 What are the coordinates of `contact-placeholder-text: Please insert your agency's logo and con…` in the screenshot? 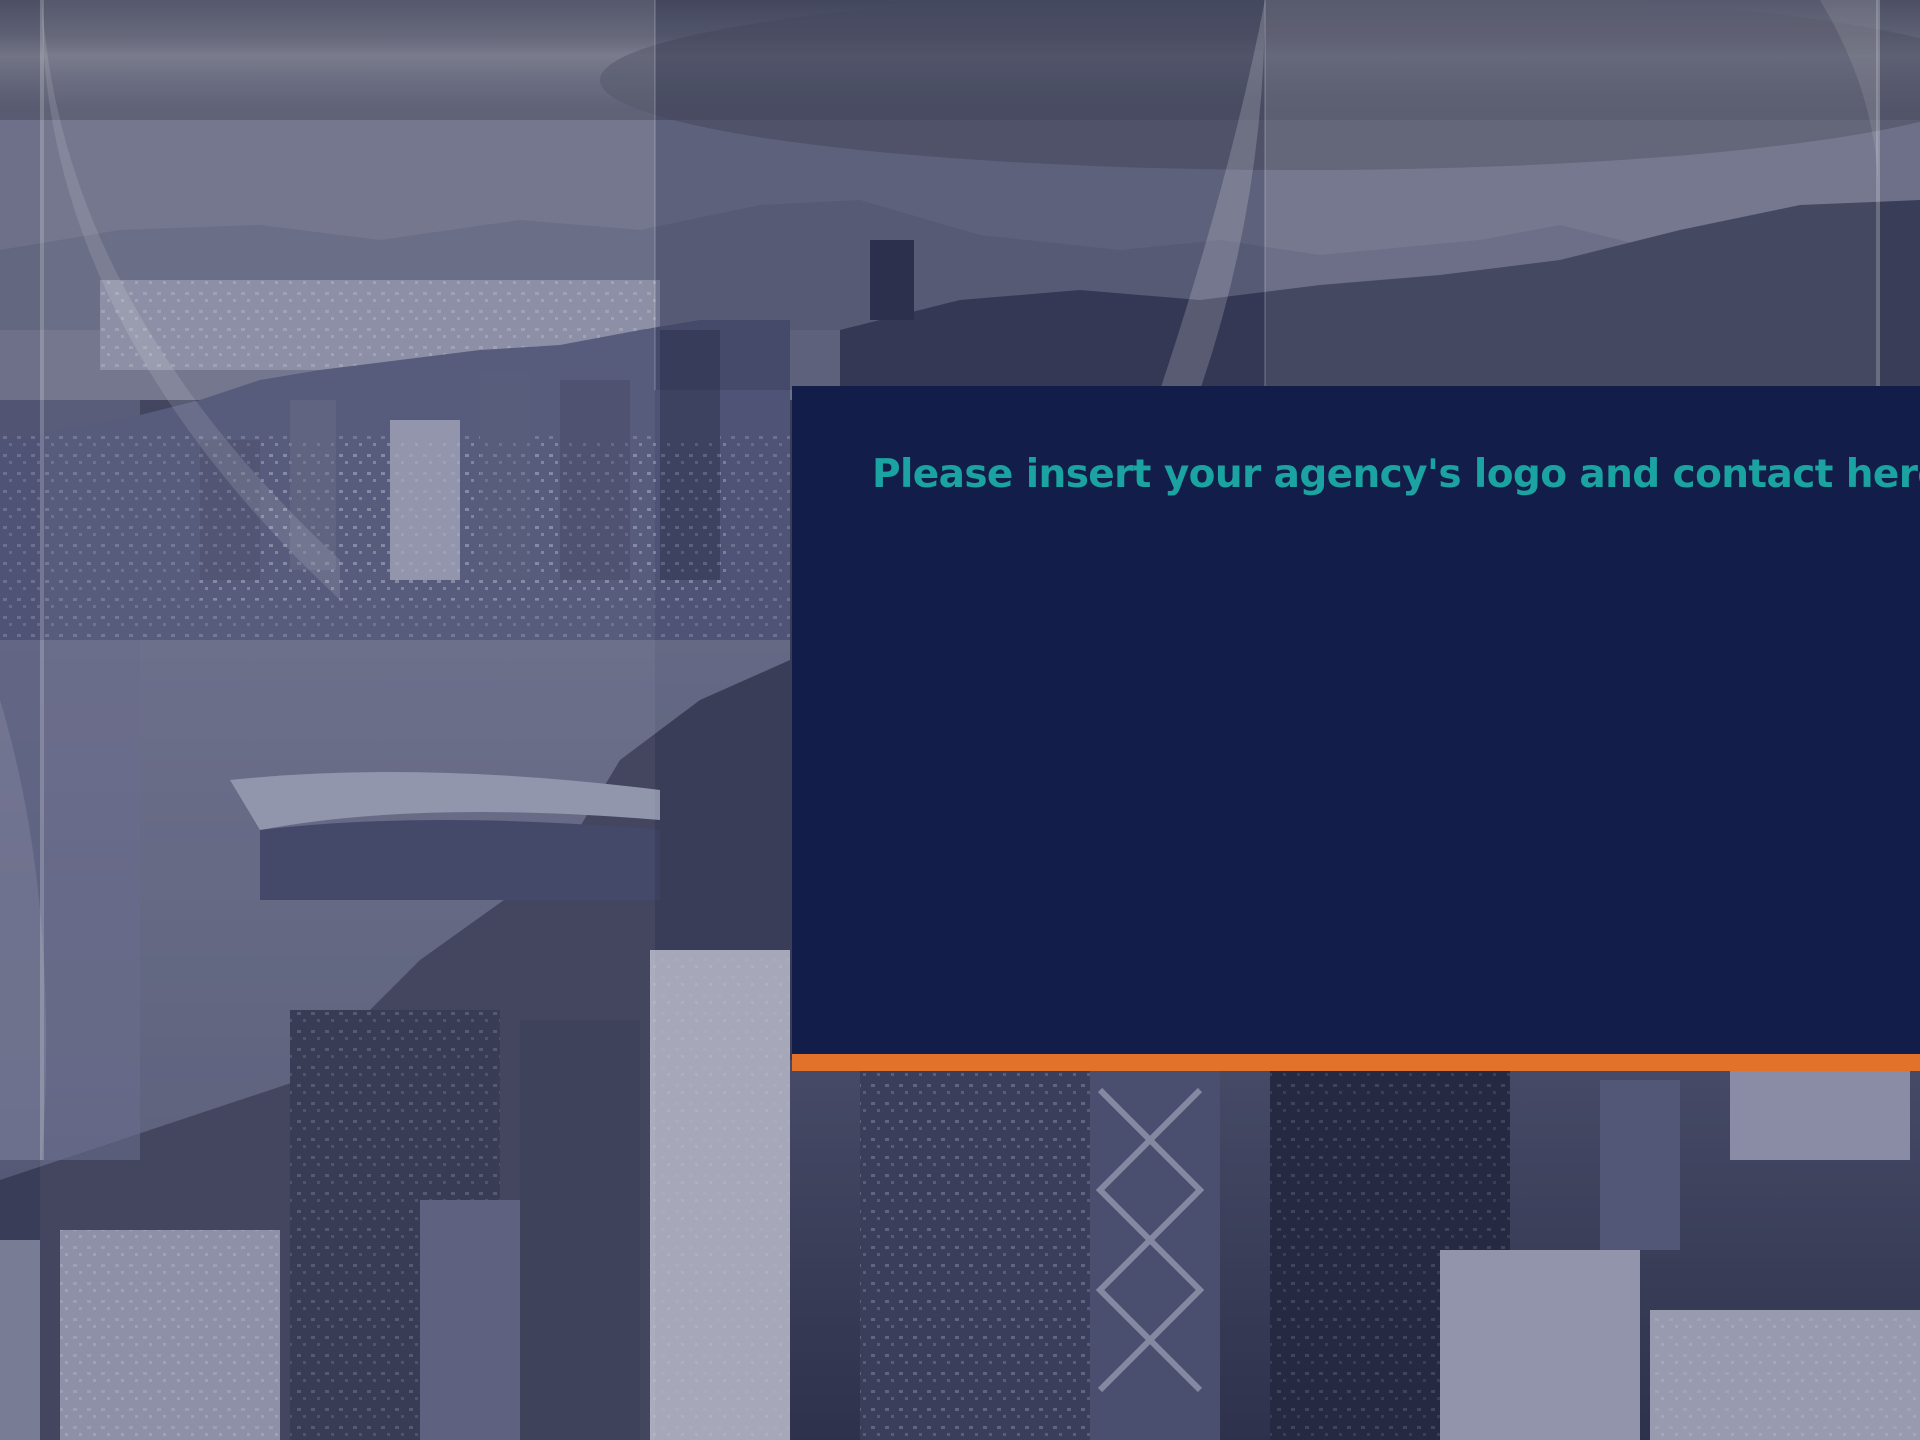 It's located at (1396, 474).